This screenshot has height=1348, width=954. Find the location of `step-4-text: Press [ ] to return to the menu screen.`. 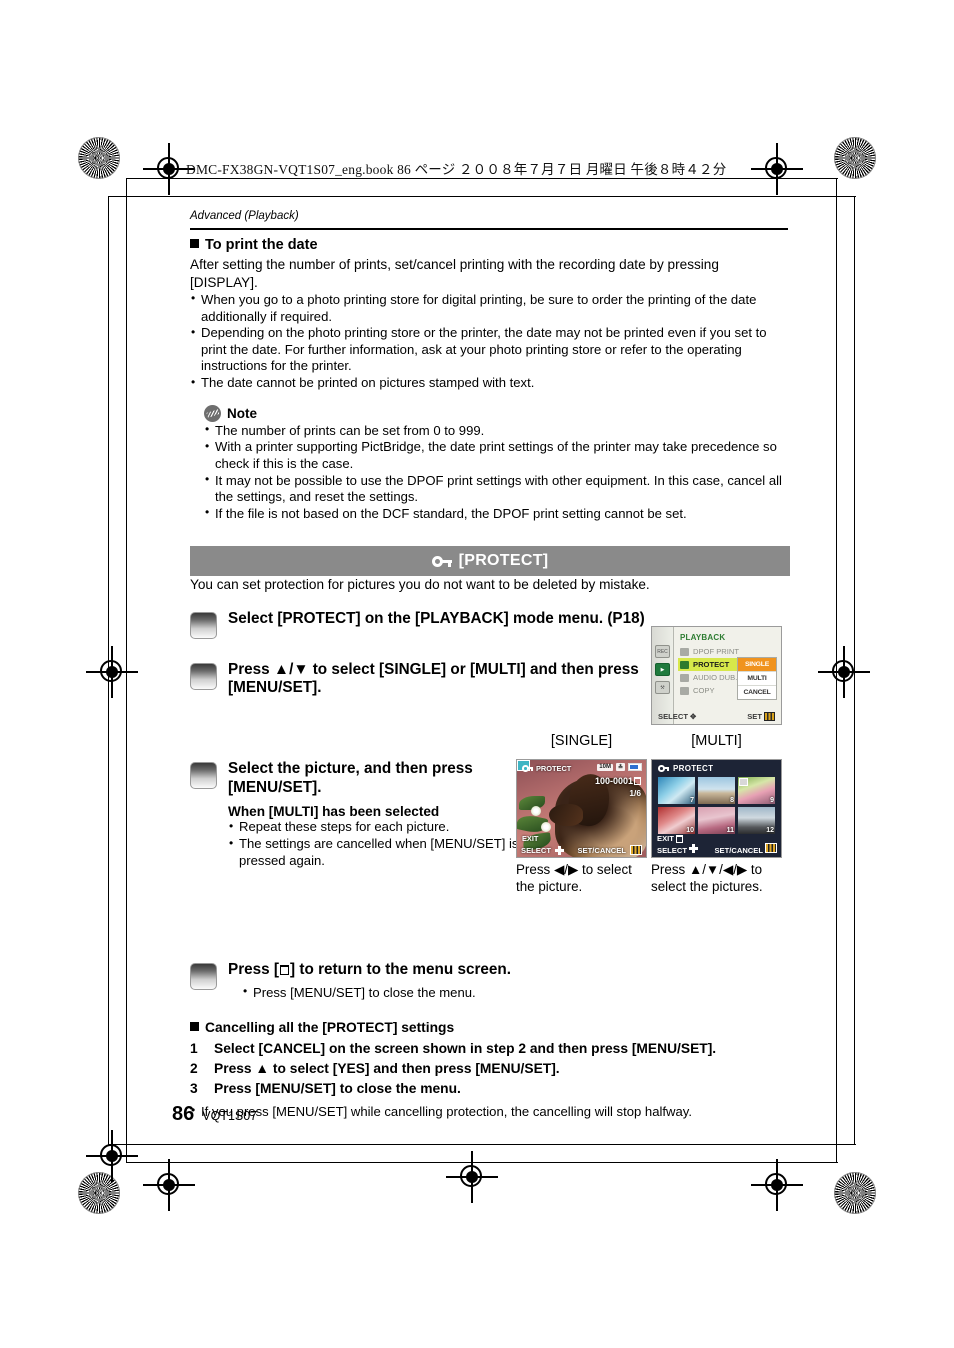

step-4-text: Press [ ] to return to the menu screen. is located at coordinates (369, 970).